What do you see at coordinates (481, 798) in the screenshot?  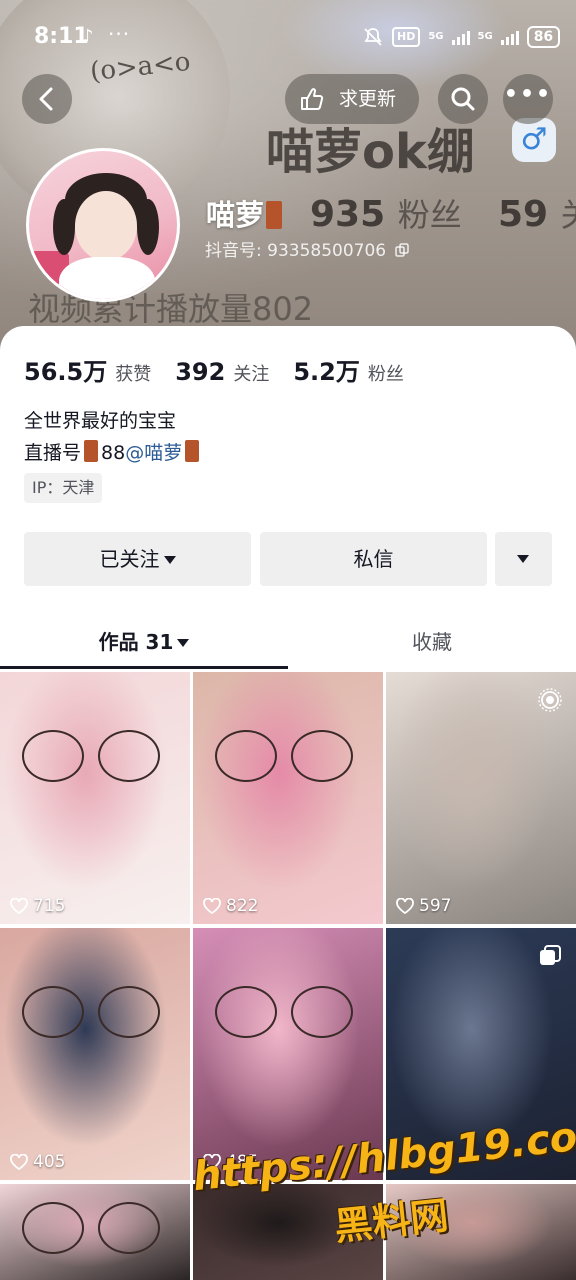 I see `video-thumbnail: 597` at bounding box center [481, 798].